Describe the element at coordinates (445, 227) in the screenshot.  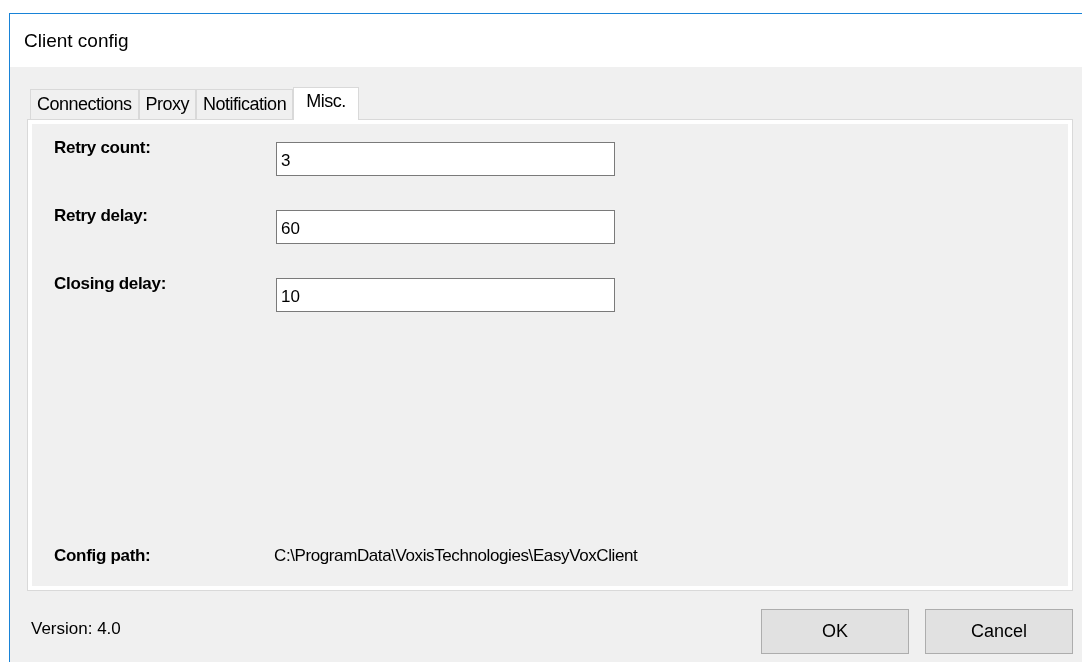
I see `input-field: 60` at that location.